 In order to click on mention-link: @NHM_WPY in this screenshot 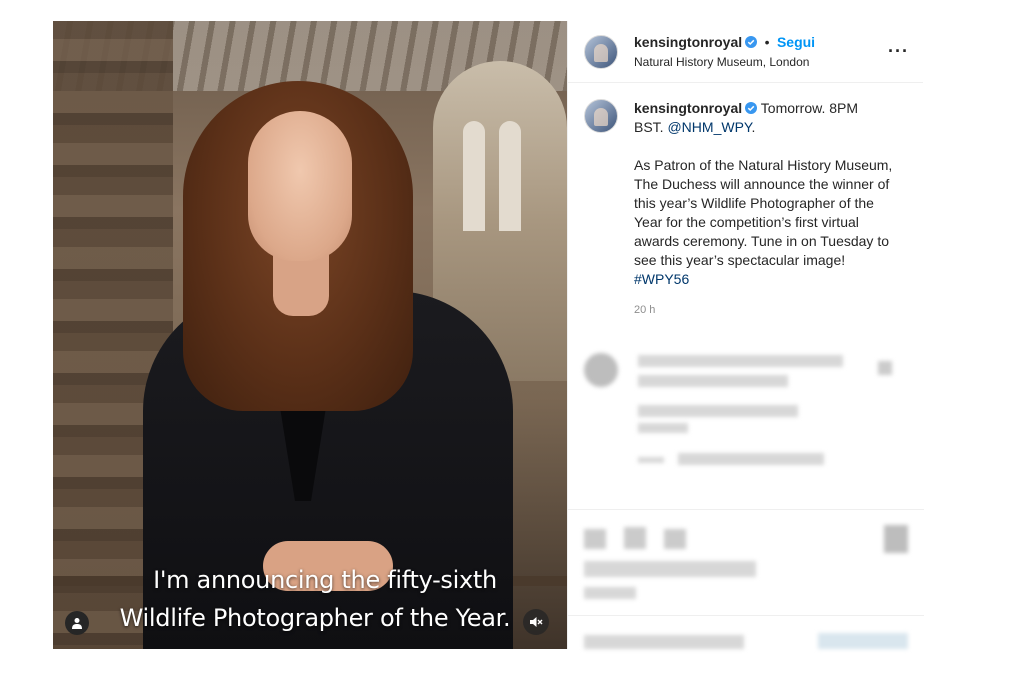, I will do `click(709, 127)`.